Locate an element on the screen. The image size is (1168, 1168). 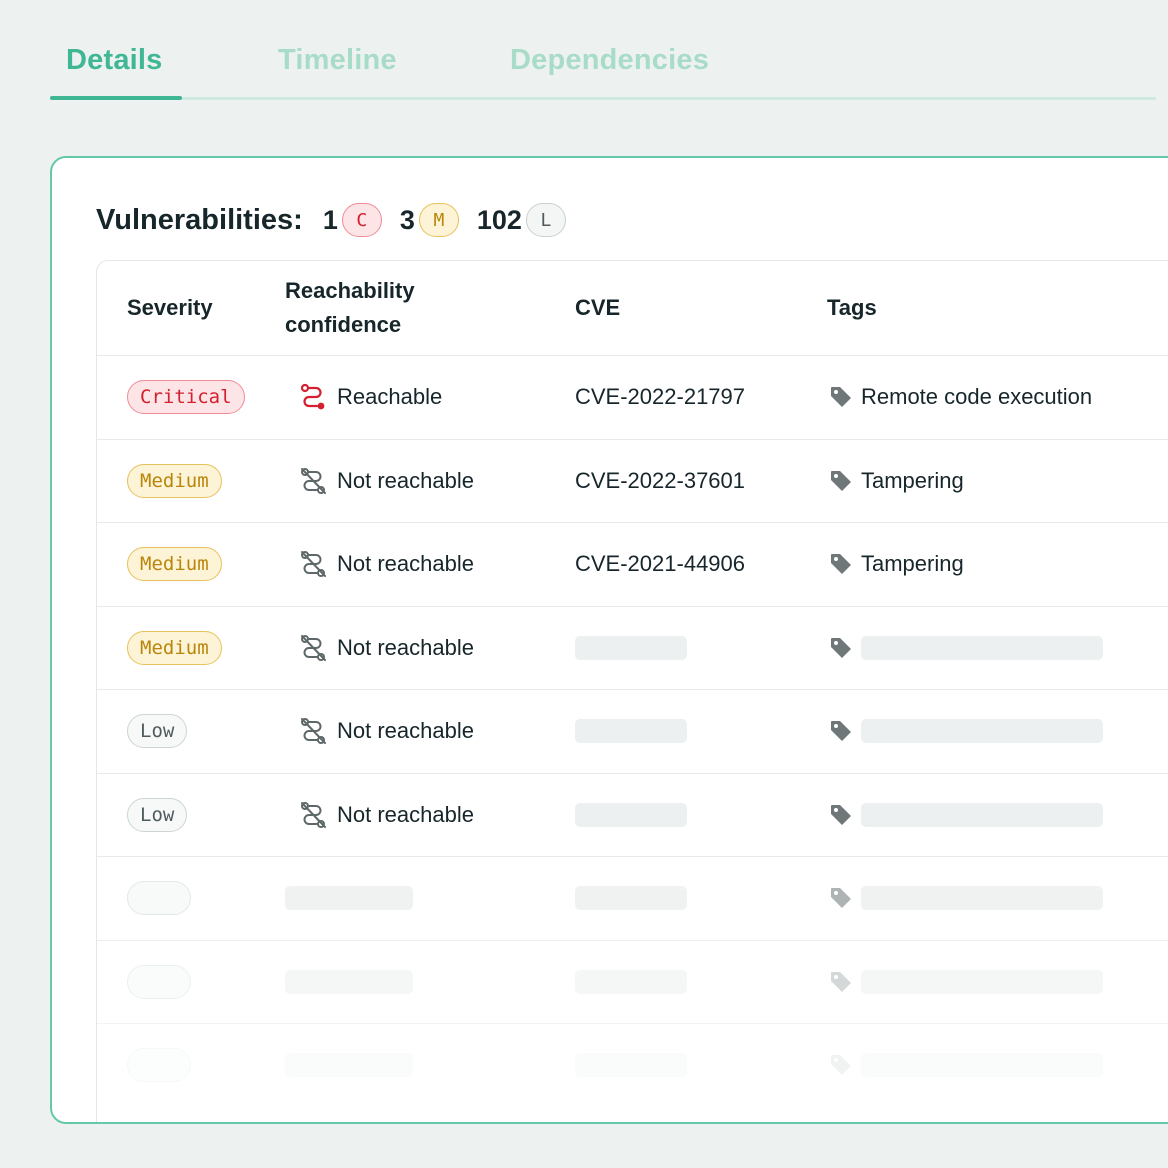
tab-dependencies: Dependencies is located at coordinates (609, 72).